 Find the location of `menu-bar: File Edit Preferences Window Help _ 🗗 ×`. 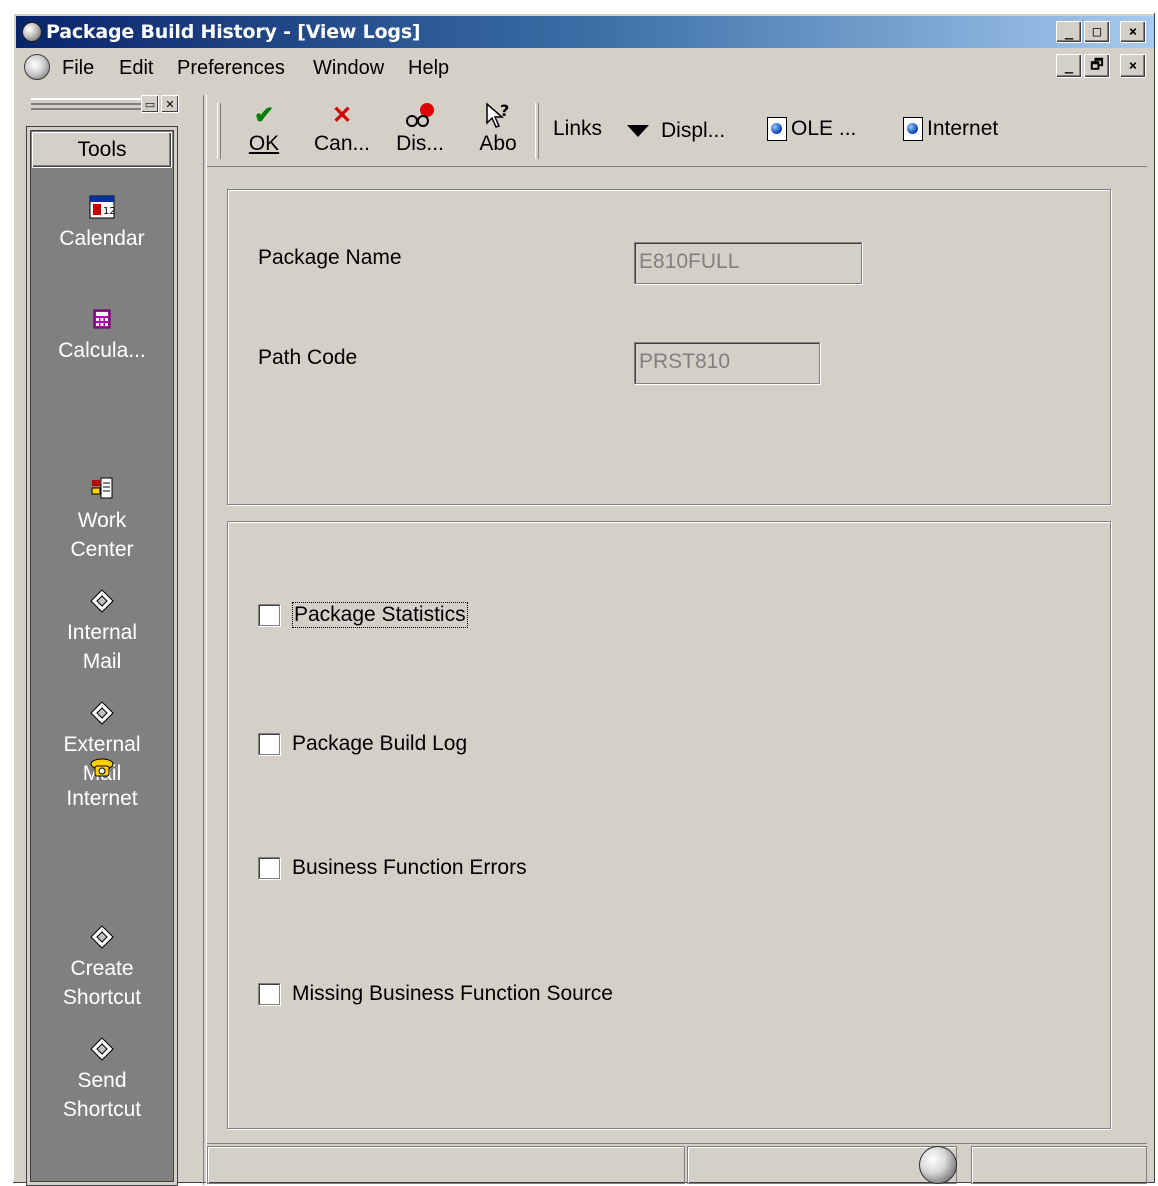

menu-bar: File Edit Preferences Window Help _ 🗗 × is located at coordinates (585, 66).